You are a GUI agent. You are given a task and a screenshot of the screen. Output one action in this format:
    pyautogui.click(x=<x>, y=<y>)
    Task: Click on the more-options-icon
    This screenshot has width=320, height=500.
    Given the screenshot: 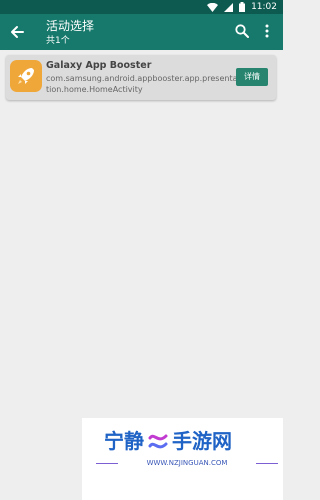 What is the action you would take?
    pyautogui.click(x=267, y=31)
    